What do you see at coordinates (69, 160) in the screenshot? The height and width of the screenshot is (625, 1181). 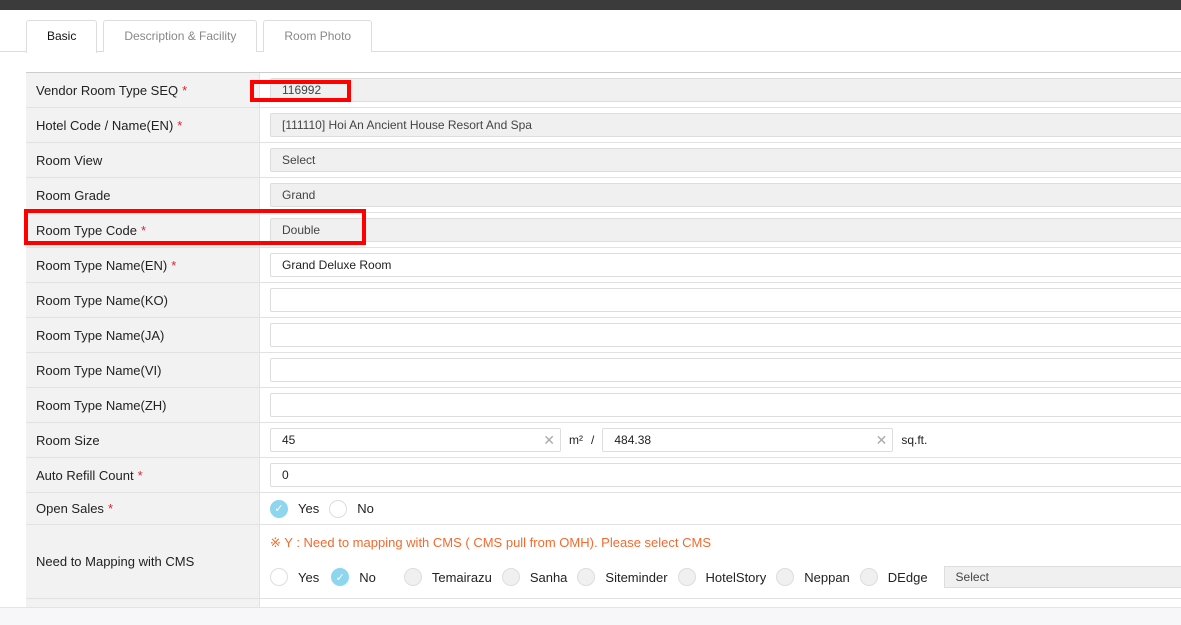 I see `label-text: Room View` at bounding box center [69, 160].